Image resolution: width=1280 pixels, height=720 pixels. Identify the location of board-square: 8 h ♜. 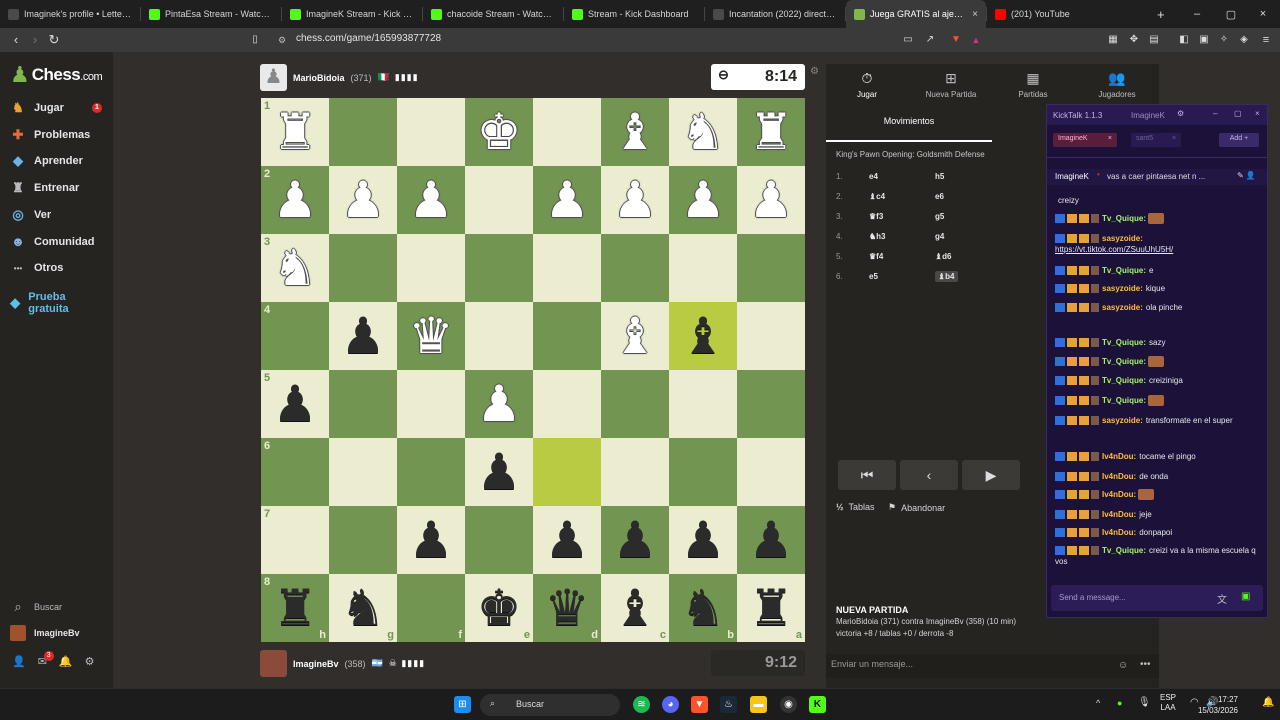
(295, 608).